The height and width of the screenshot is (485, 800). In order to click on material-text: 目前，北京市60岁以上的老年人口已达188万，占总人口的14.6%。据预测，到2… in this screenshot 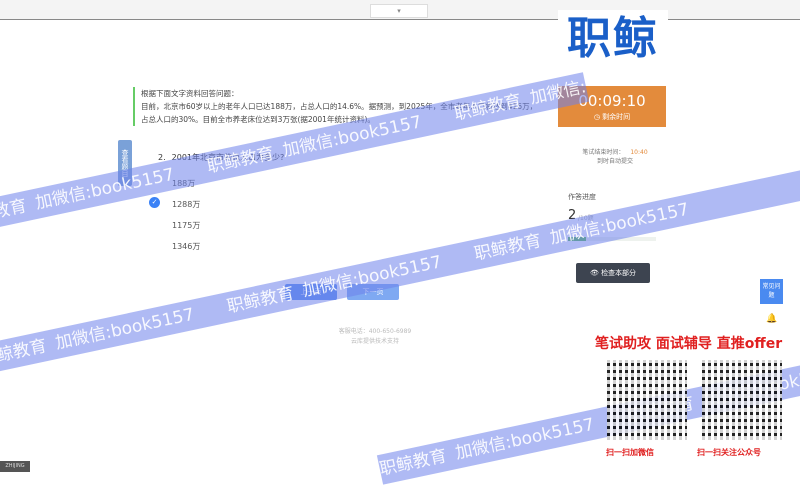, I will do `click(339, 113)`.